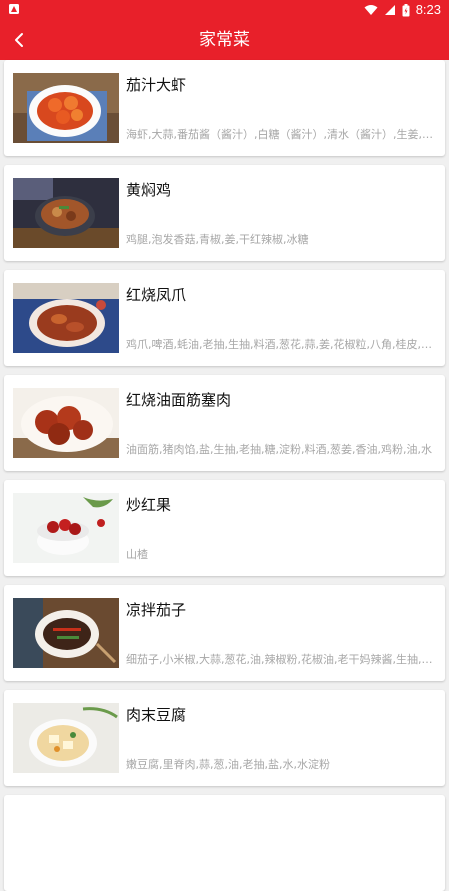  Describe the element at coordinates (66, 633) in the screenshot. I see `recipe-image-eggplant` at that location.